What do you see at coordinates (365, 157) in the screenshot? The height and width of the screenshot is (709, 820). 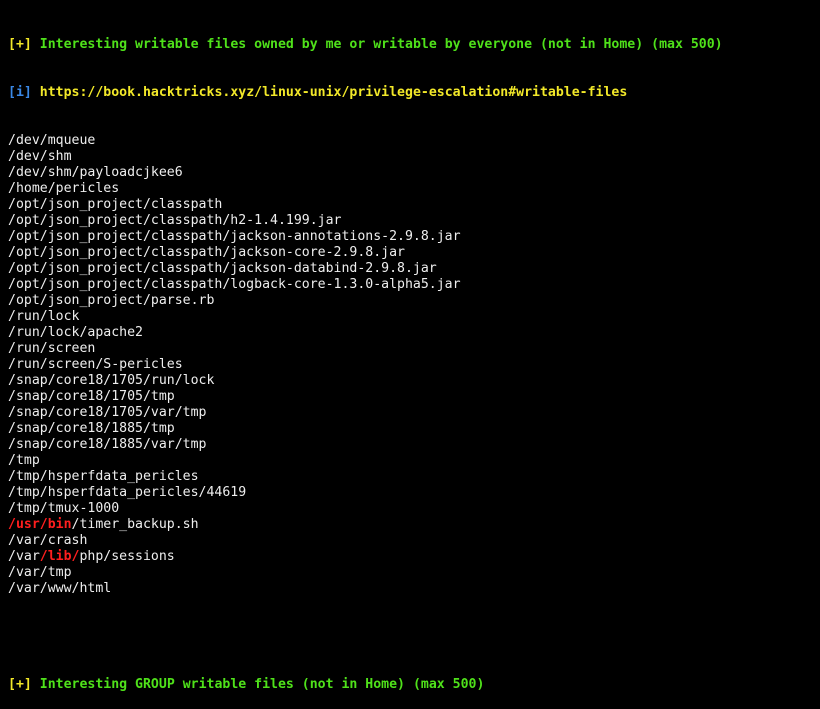 I see `file-path-line: /dev/shm` at bounding box center [365, 157].